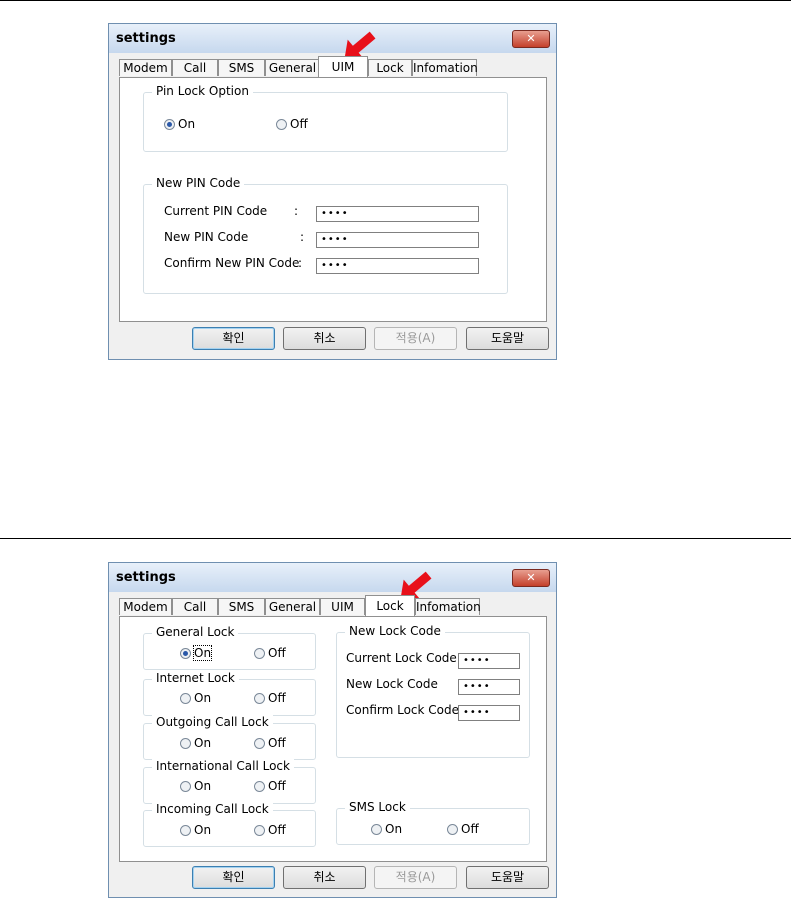  Describe the element at coordinates (229, 647) in the screenshot. I see `general-lock-group: General Lock On Off` at that location.